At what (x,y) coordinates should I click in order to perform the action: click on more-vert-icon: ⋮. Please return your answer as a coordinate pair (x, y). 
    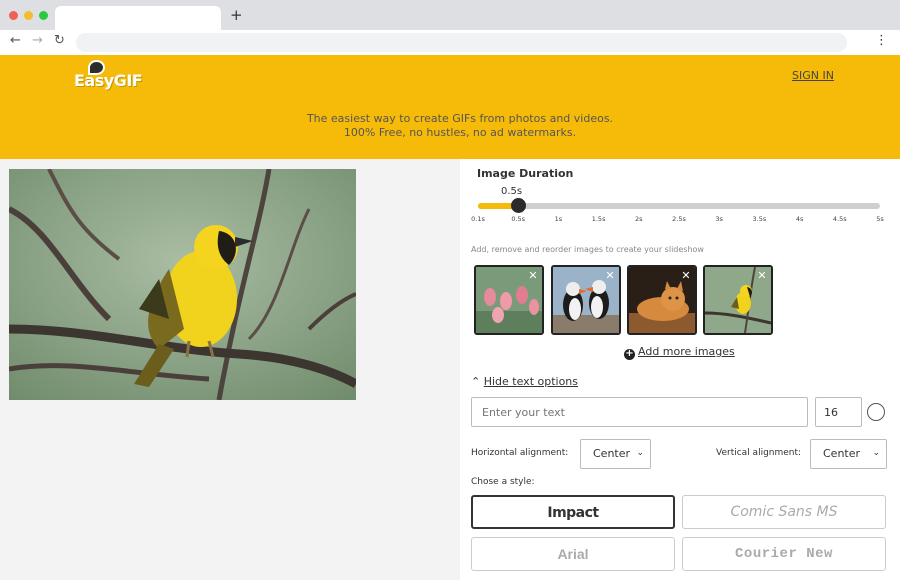
    Looking at the image, I should click on (881, 40).